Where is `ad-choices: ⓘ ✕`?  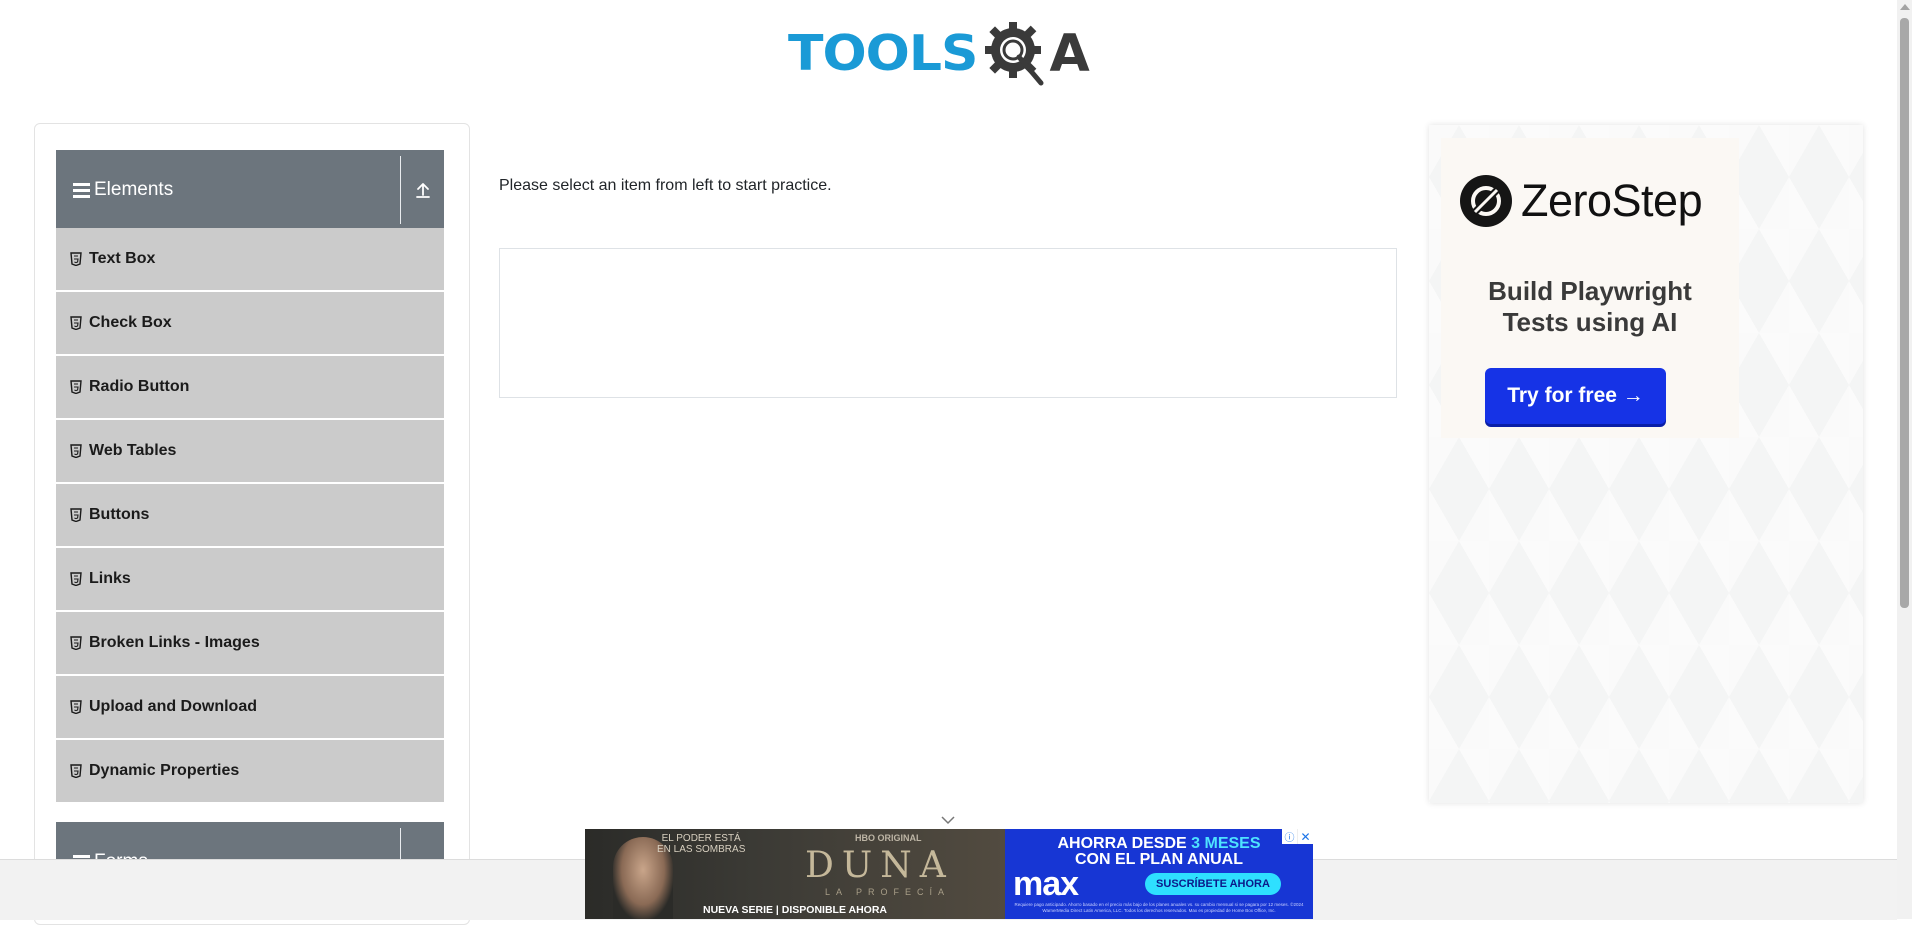
ad-choices: ⓘ ✕ is located at coordinates (1297, 836).